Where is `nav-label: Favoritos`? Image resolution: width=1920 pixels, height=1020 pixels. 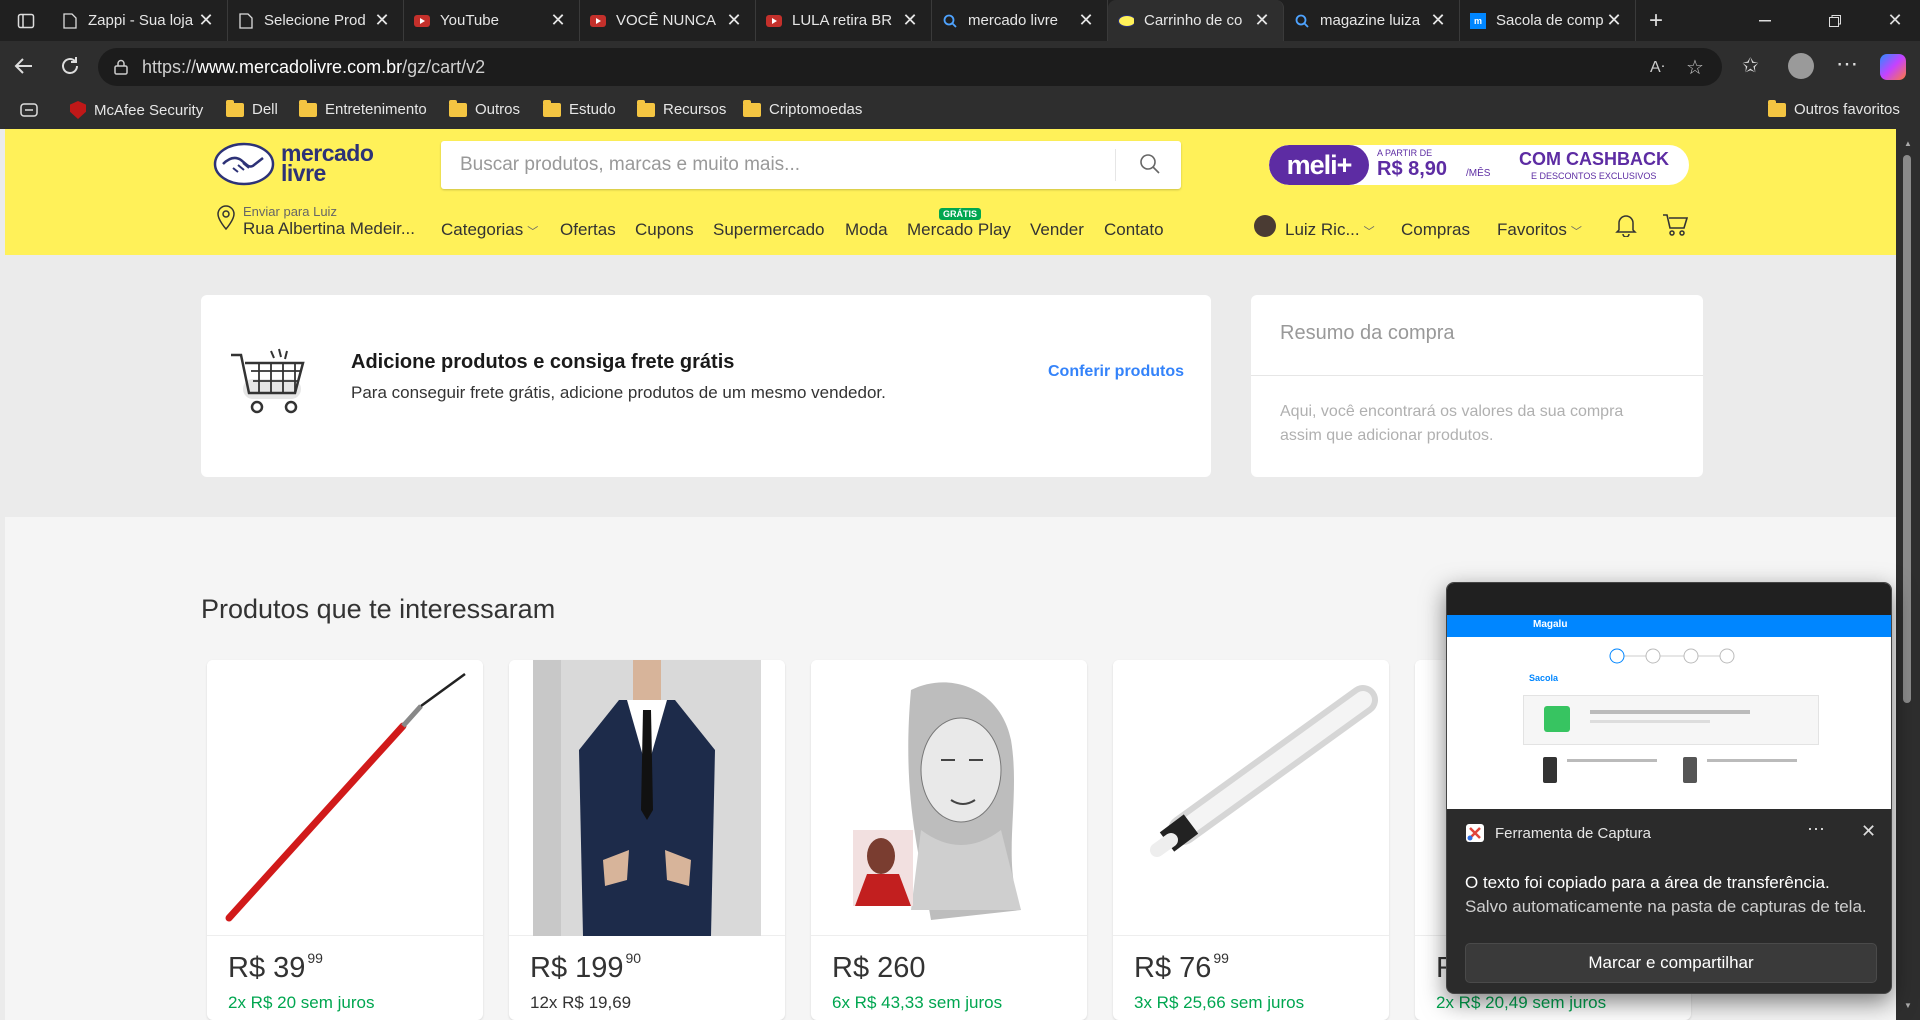 nav-label: Favoritos is located at coordinates (1532, 229).